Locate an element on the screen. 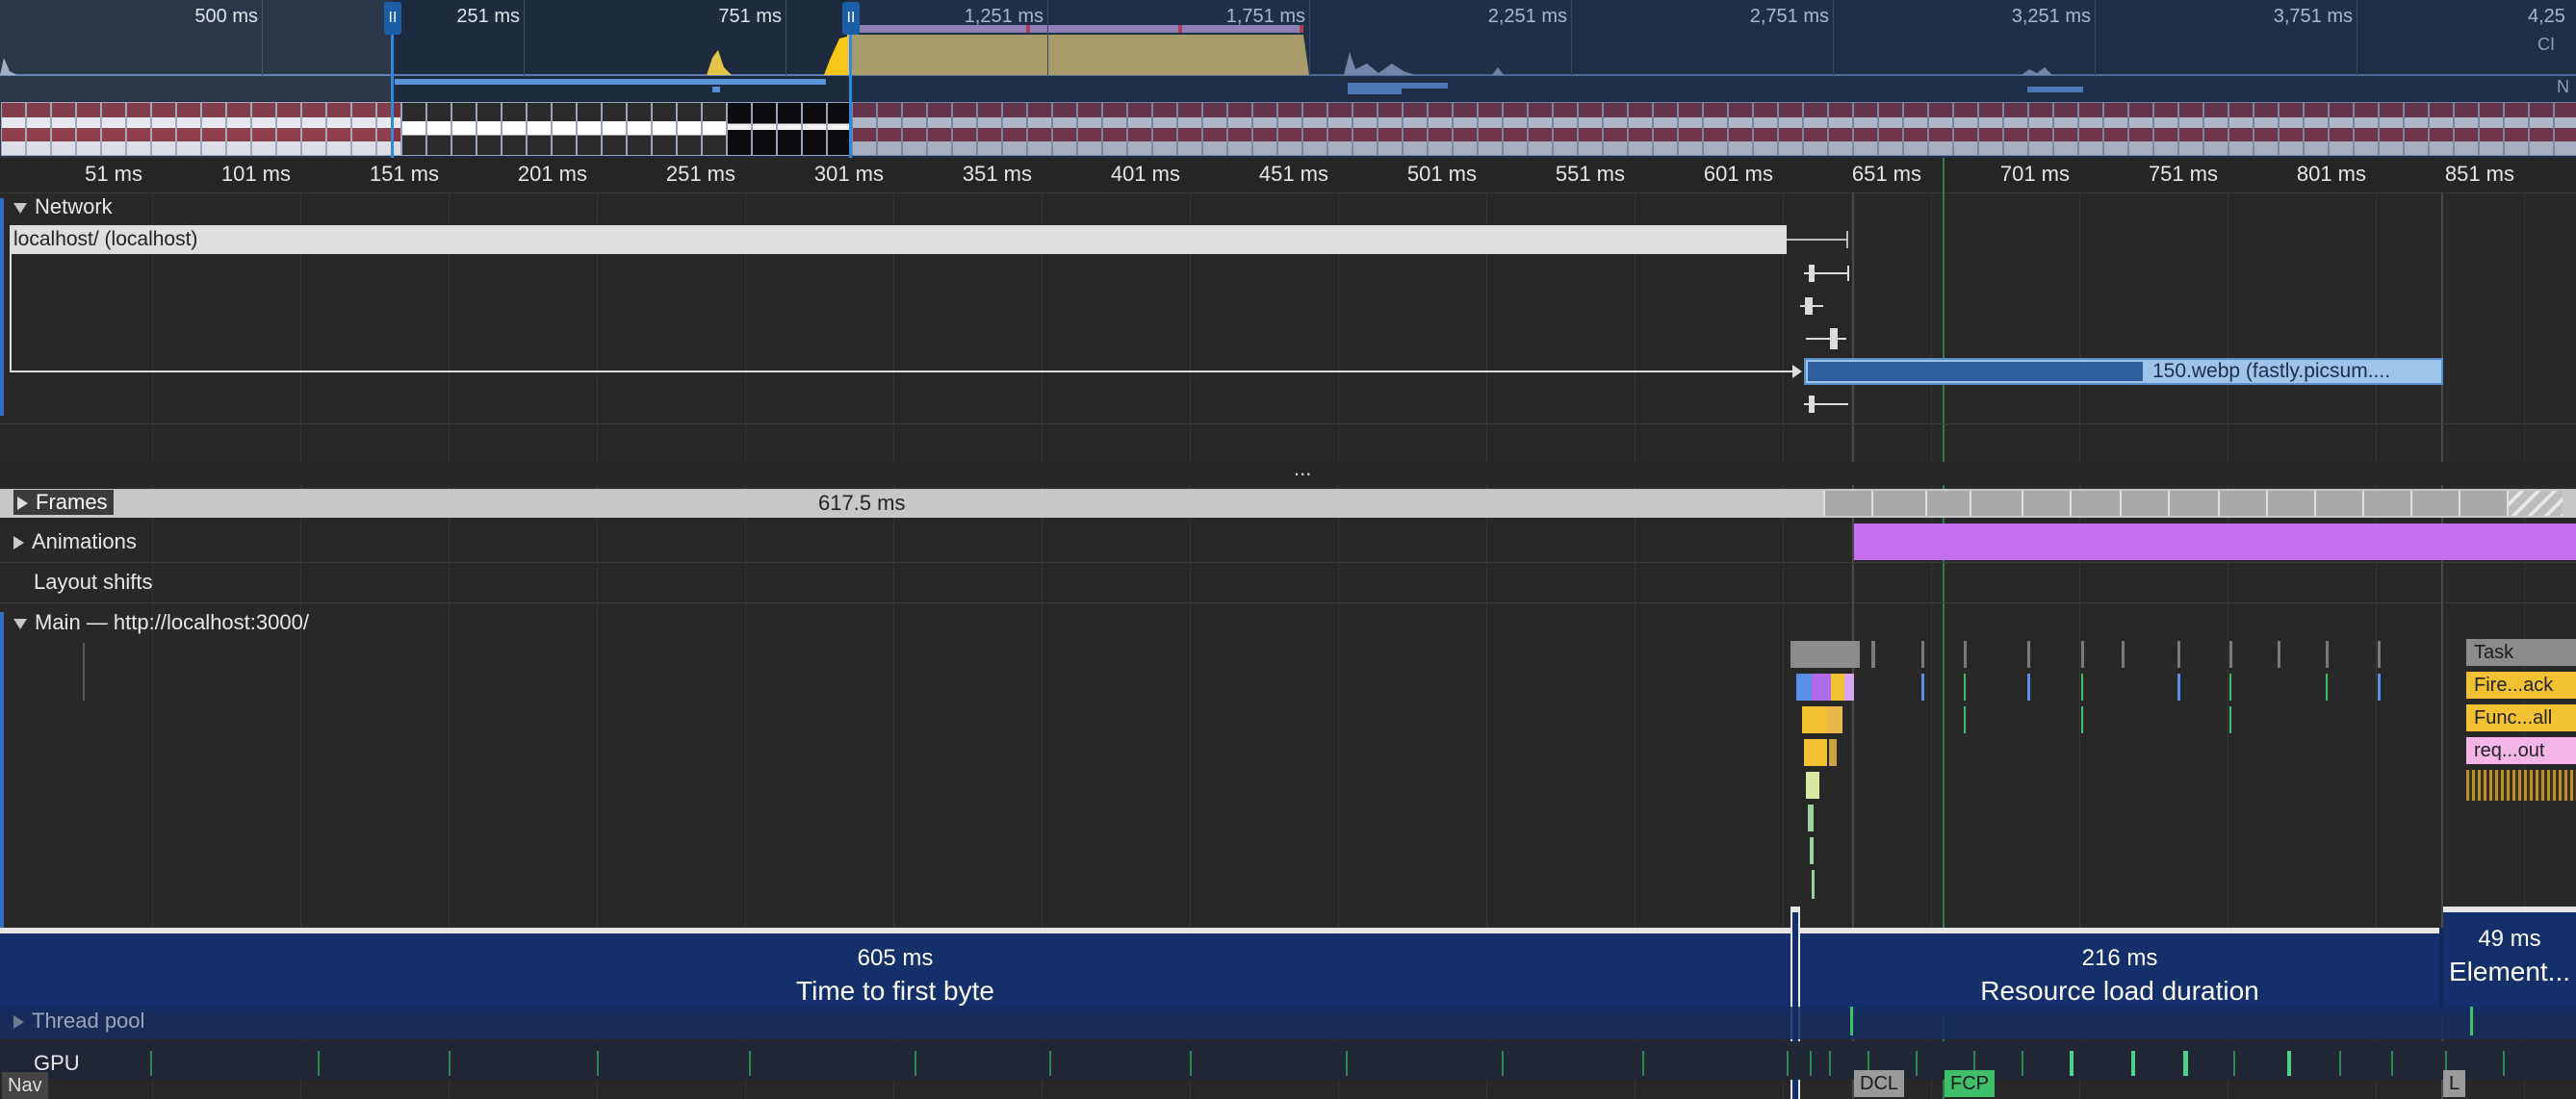 The image size is (2576, 1099). track-divider is located at coordinates (1288, 602).